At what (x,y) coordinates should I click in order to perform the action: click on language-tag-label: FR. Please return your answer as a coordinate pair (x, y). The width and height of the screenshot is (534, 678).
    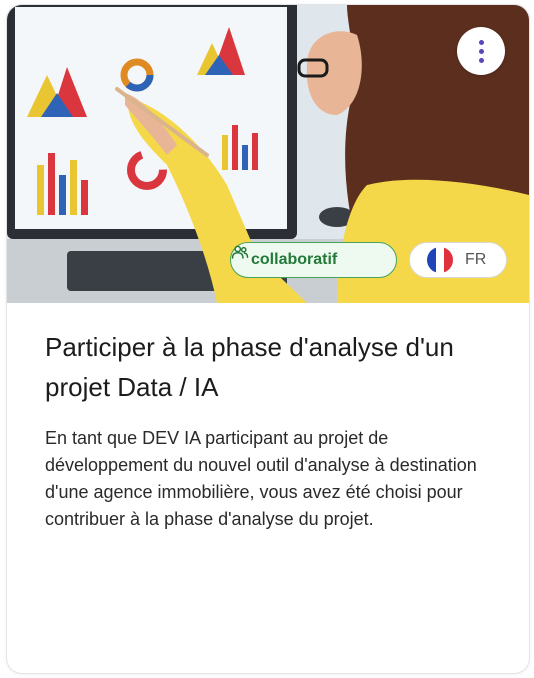
    Looking at the image, I should click on (476, 259).